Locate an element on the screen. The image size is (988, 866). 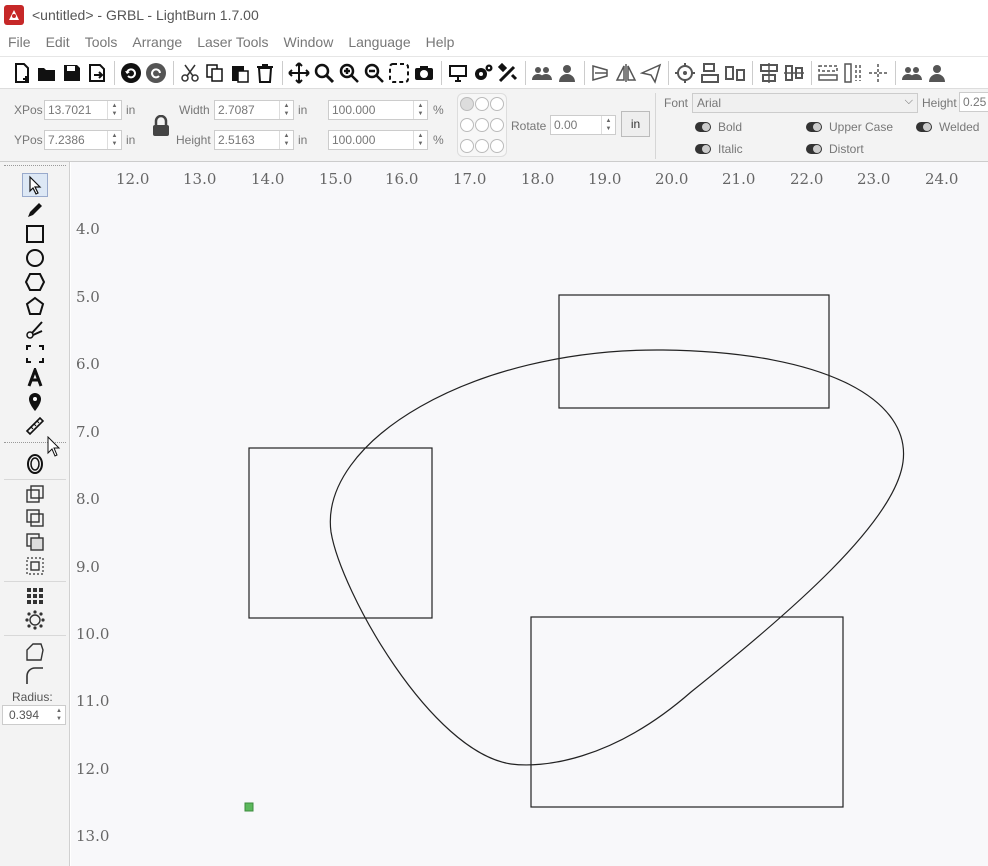
ungroup-icon is located at coordinates (567, 73).